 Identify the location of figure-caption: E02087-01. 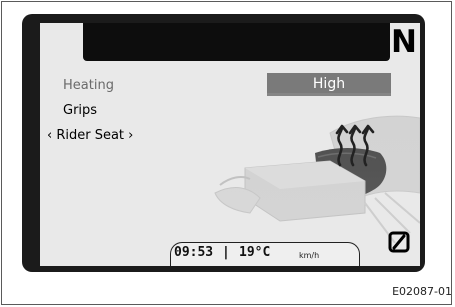
(422, 291).